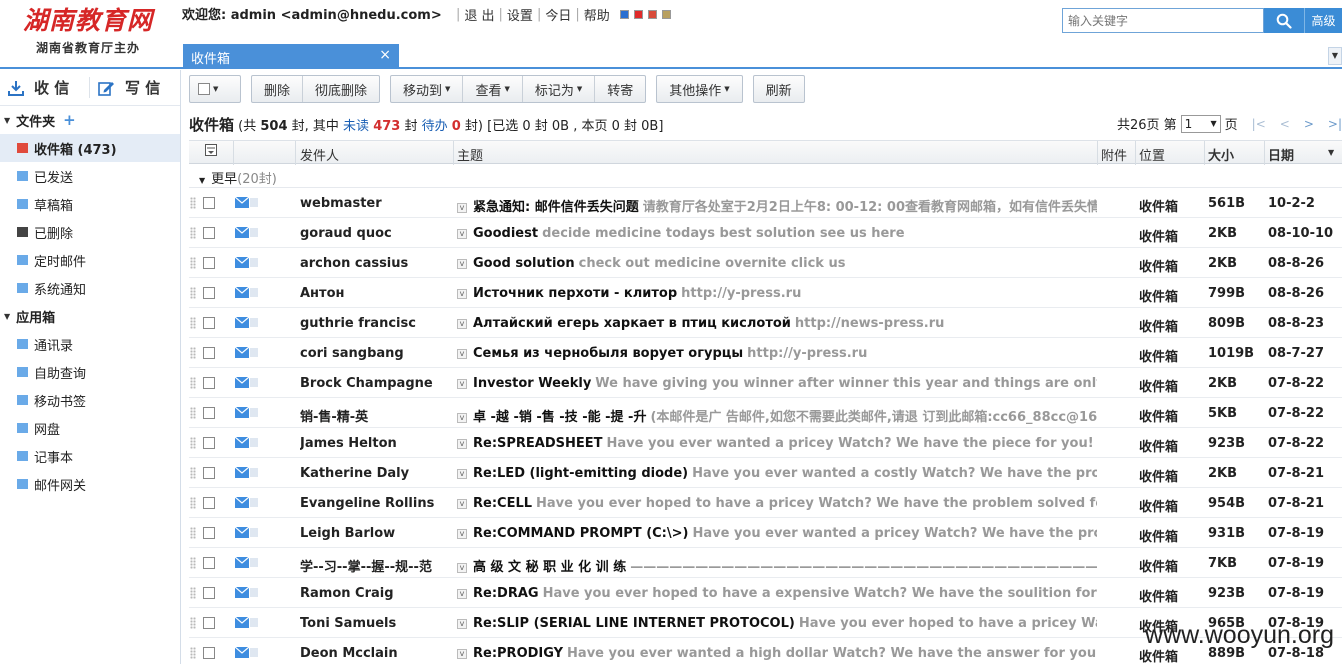 The height and width of the screenshot is (664, 1342). What do you see at coordinates (45, 87) in the screenshot?
I see `receive-button: 收 信` at bounding box center [45, 87].